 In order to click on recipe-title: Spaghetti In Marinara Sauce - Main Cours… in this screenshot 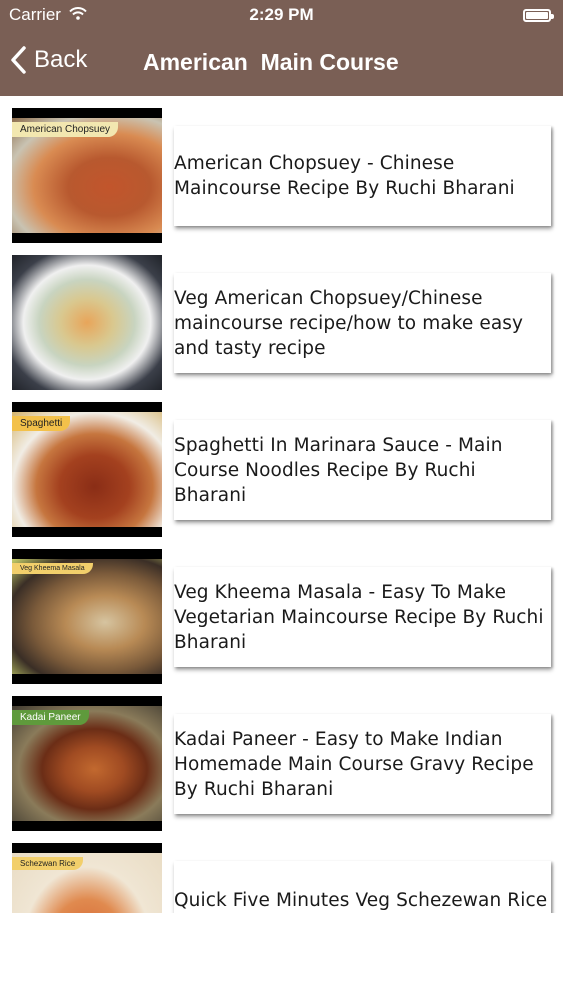, I will do `click(338, 470)`.